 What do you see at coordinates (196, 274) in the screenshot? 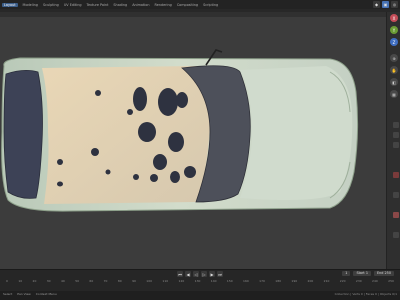
I see `play-reverse-icon: ◁` at bounding box center [196, 274].